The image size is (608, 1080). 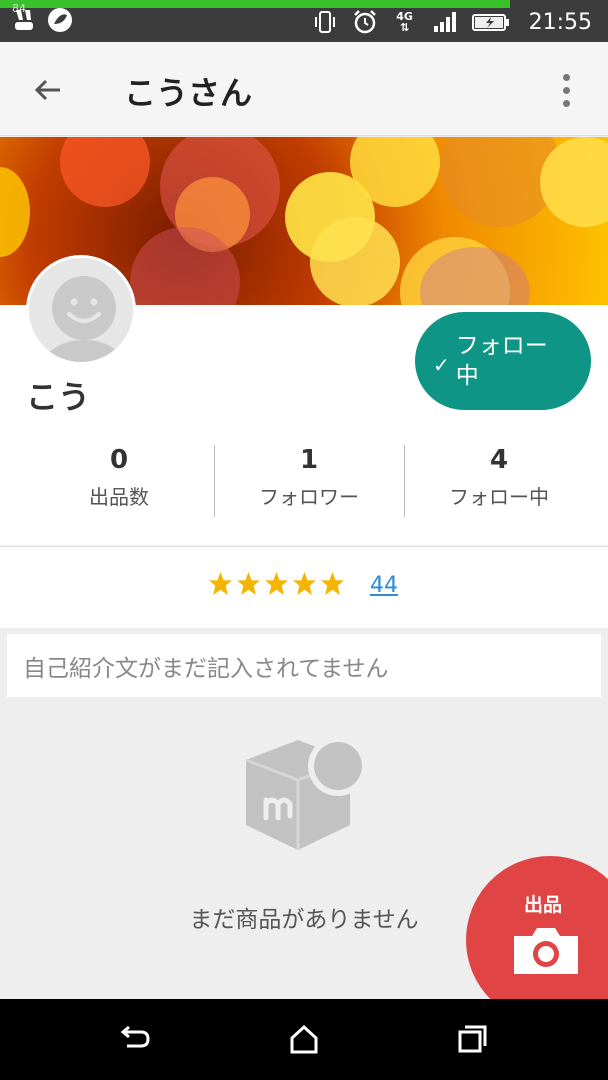 I want to click on nav-home-button, so click(x=304, y=1039).